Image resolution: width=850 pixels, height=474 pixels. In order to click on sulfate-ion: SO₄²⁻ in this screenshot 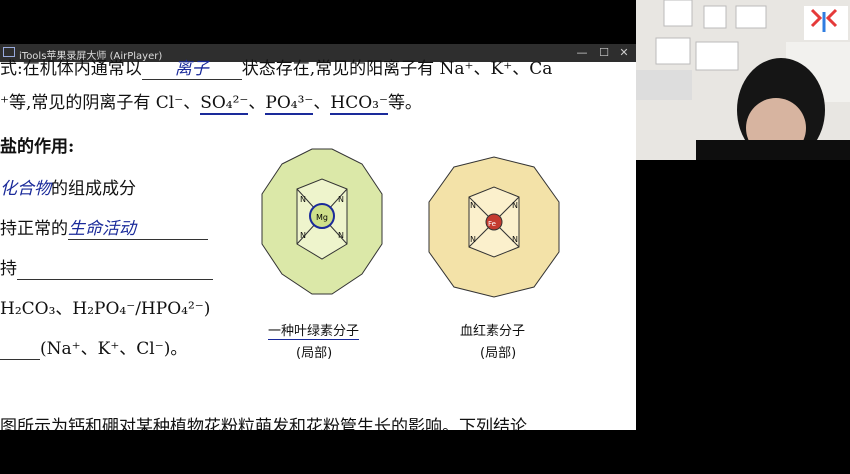, I will do `click(224, 104)`.